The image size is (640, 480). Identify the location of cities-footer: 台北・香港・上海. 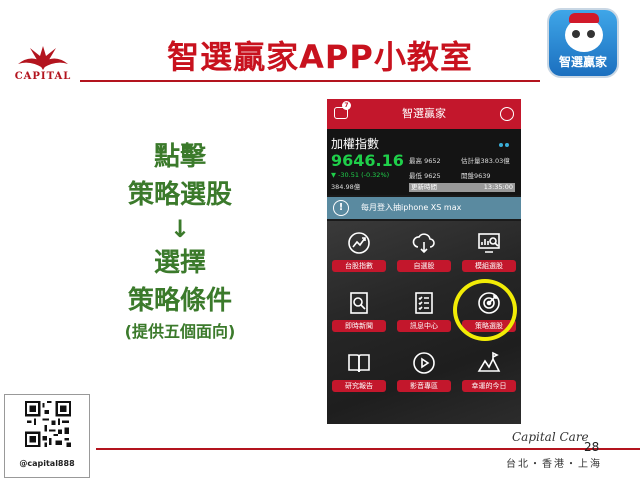
(554, 464).